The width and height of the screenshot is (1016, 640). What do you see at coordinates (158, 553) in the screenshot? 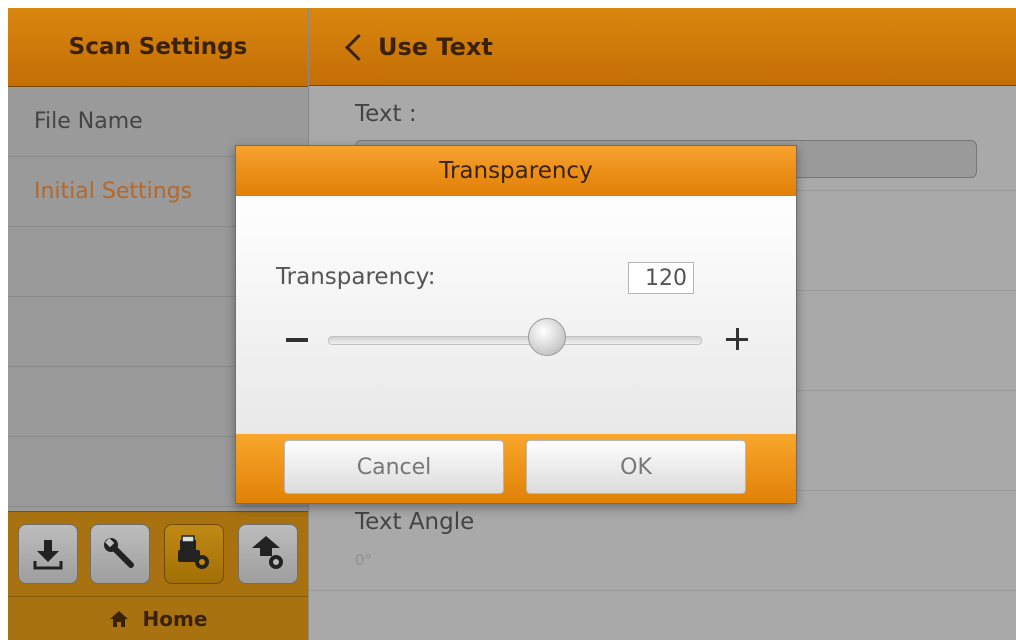
I see `sidebar-toolbar` at bounding box center [158, 553].